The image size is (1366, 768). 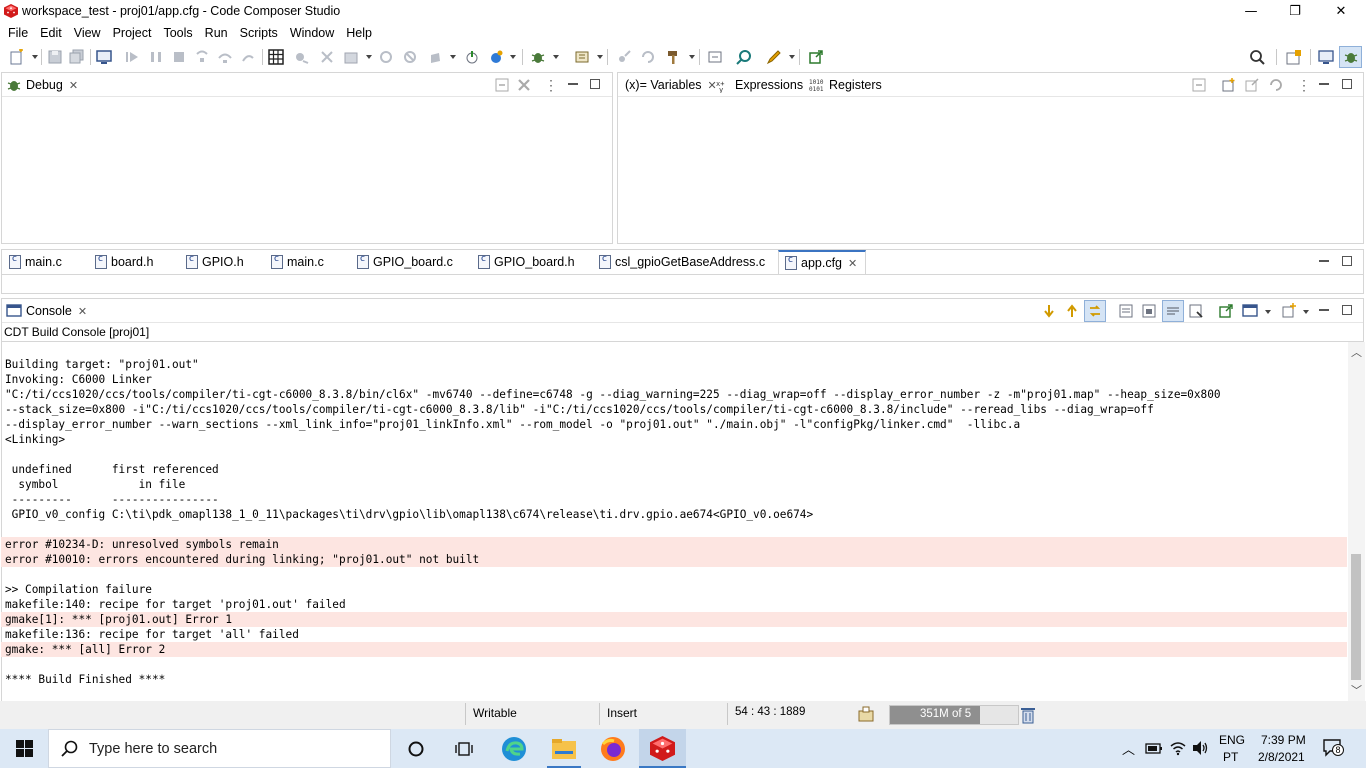 What do you see at coordinates (464, 749) in the screenshot?
I see `task-view-icon` at bounding box center [464, 749].